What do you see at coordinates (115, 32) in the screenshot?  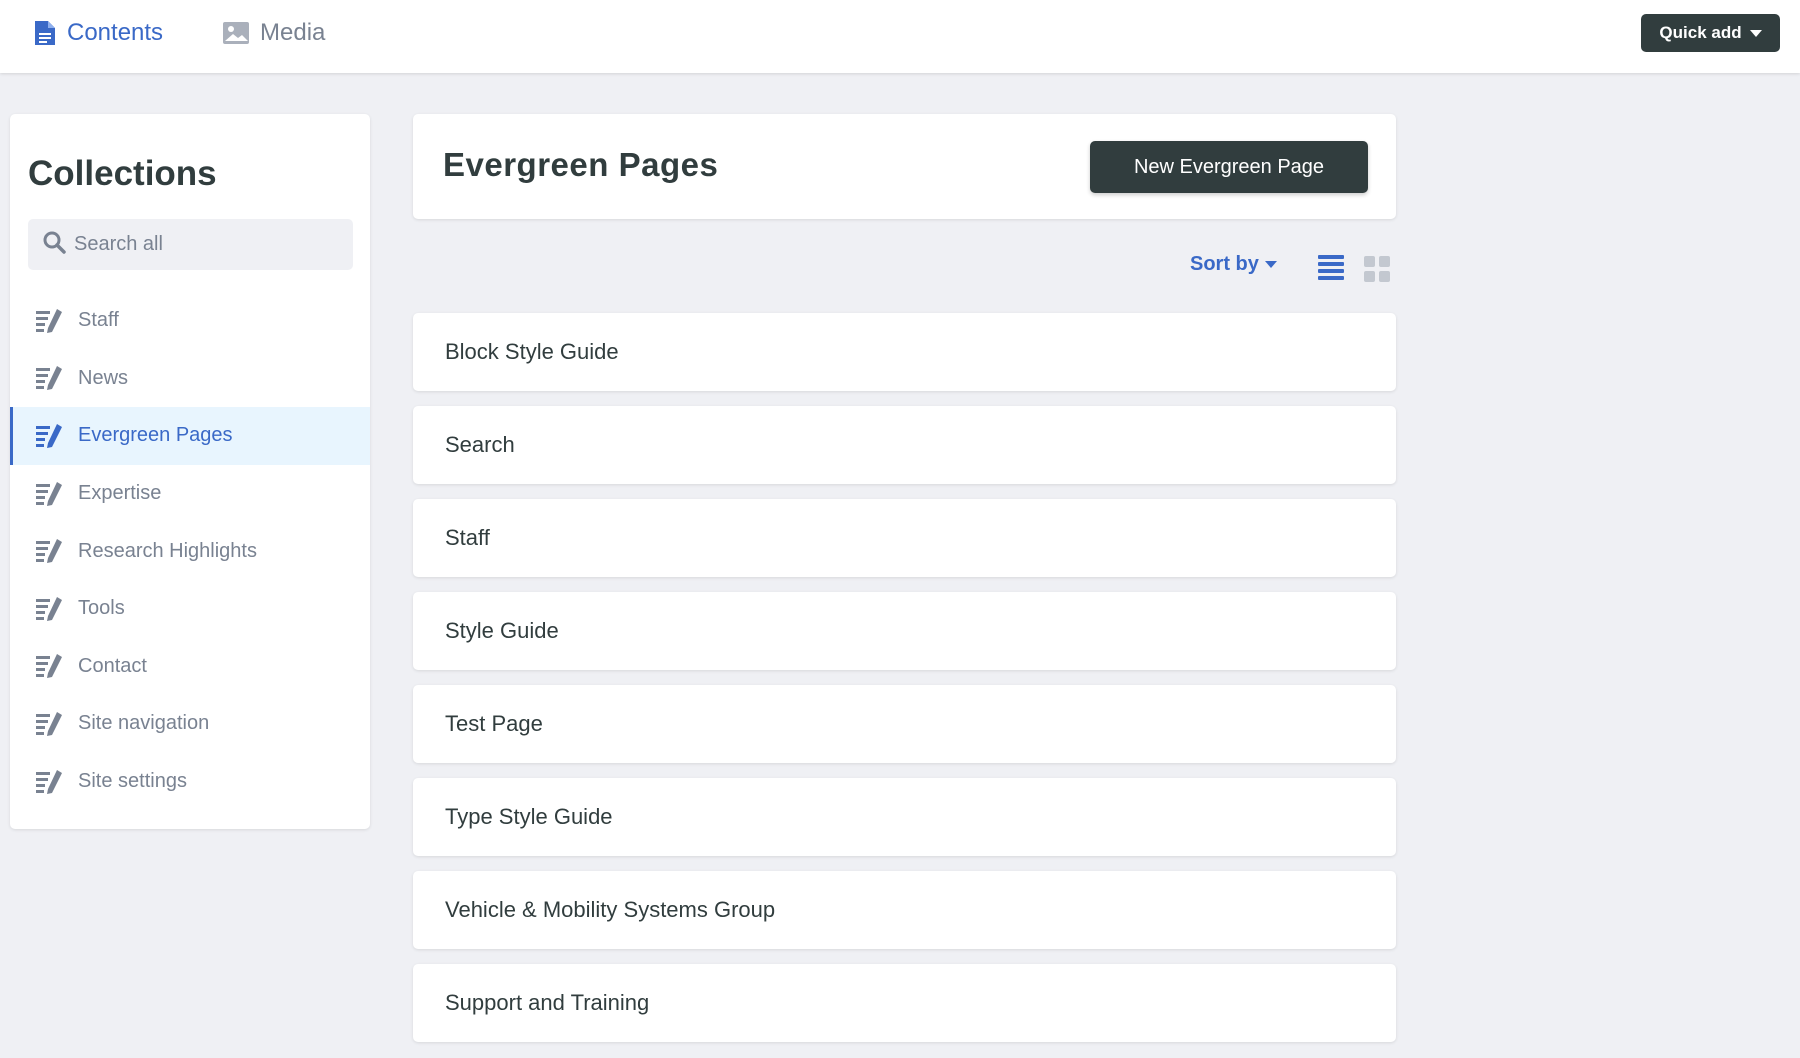 I see `contents-tab-label: Contents` at bounding box center [115, 32].